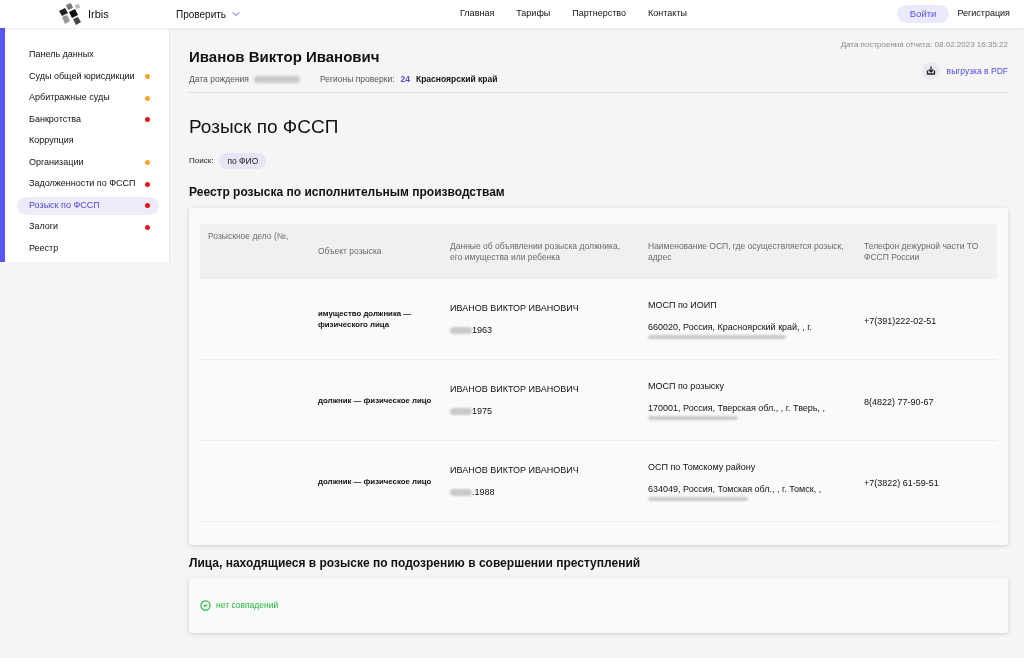 Image resolution: width=1024 pixels, height=658 pixels. What do you see at coordinates (737, 408) in the screenshot?
I see `table-cell: 170001, Россия, Тверская обл., , г. Тверь, ,` at bounding box center [737, 408].